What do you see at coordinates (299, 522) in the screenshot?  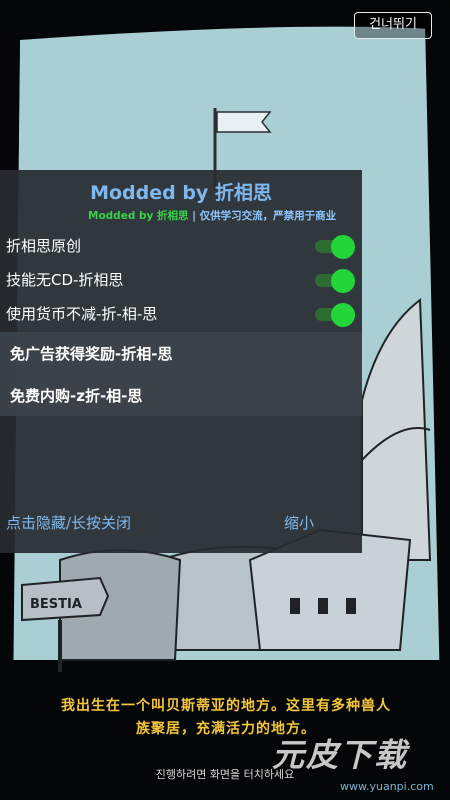 I see `minimize-button: 缩小` at bounding box center [299, 522].